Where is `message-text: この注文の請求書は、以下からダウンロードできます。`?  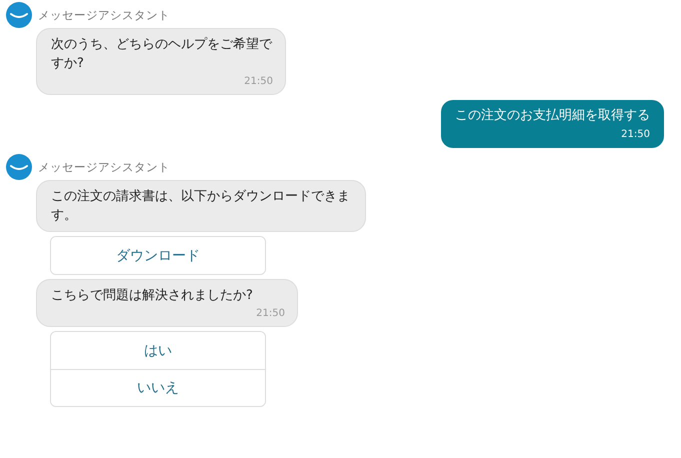 message-text: この注文の請求書は、以下からダウンロードできます。 is located at coordinates (201, 206).